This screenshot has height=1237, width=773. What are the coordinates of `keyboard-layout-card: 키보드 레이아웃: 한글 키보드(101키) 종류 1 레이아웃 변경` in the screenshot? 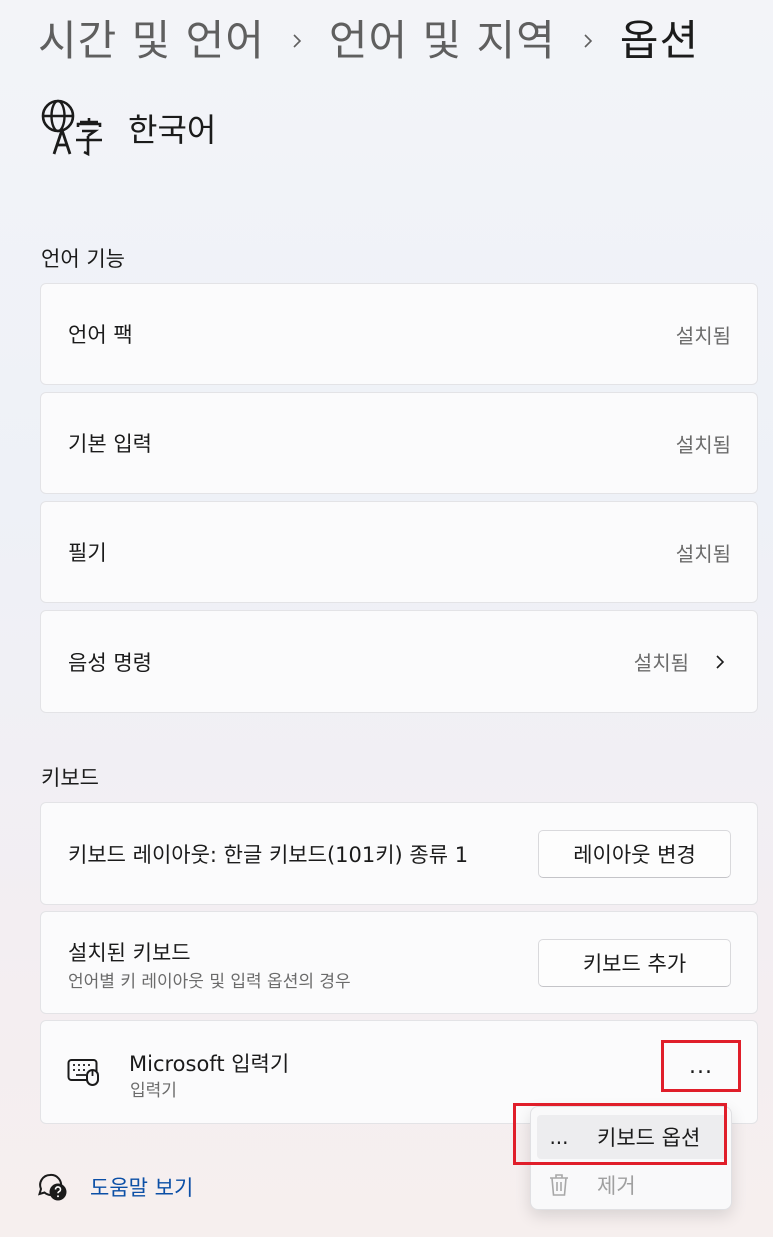 It's located at (399, 853).